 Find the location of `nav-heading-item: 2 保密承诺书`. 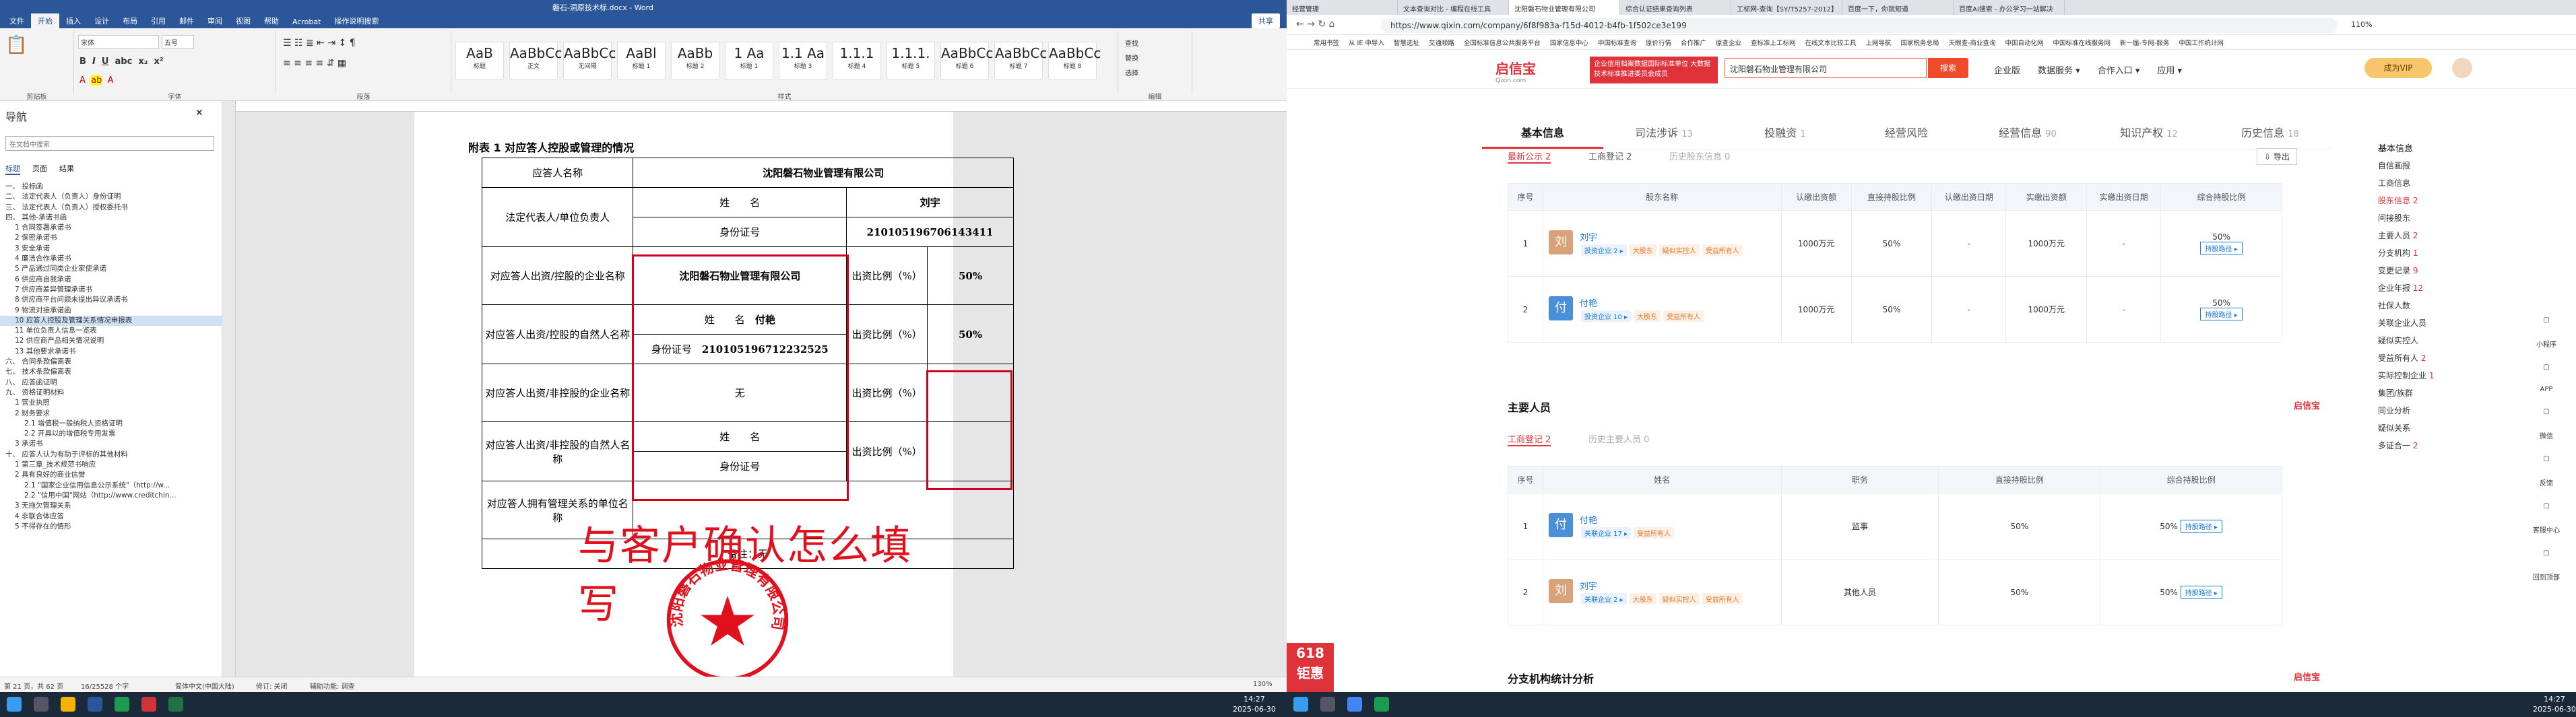

nav-heading-item: 2 保密承诺书 is located at coordinates (111, 238).